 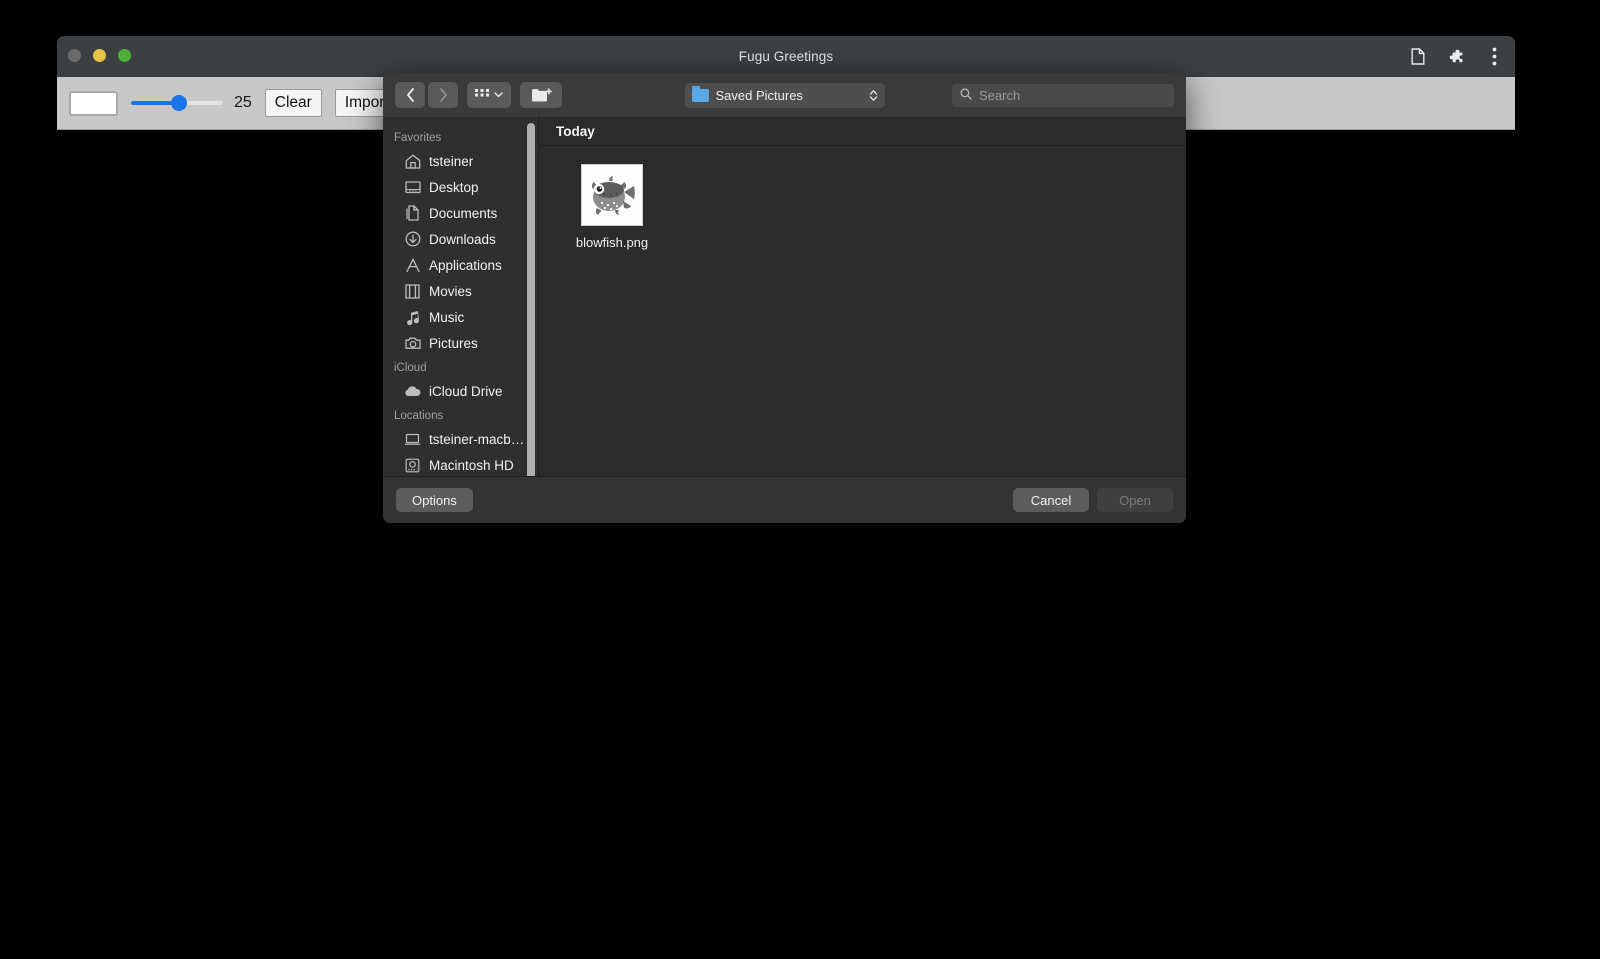 What do you see at coordinates (531, 299) in the screenshot?
I see `sidebar-scrollbar` at bounding box center [531, 299].